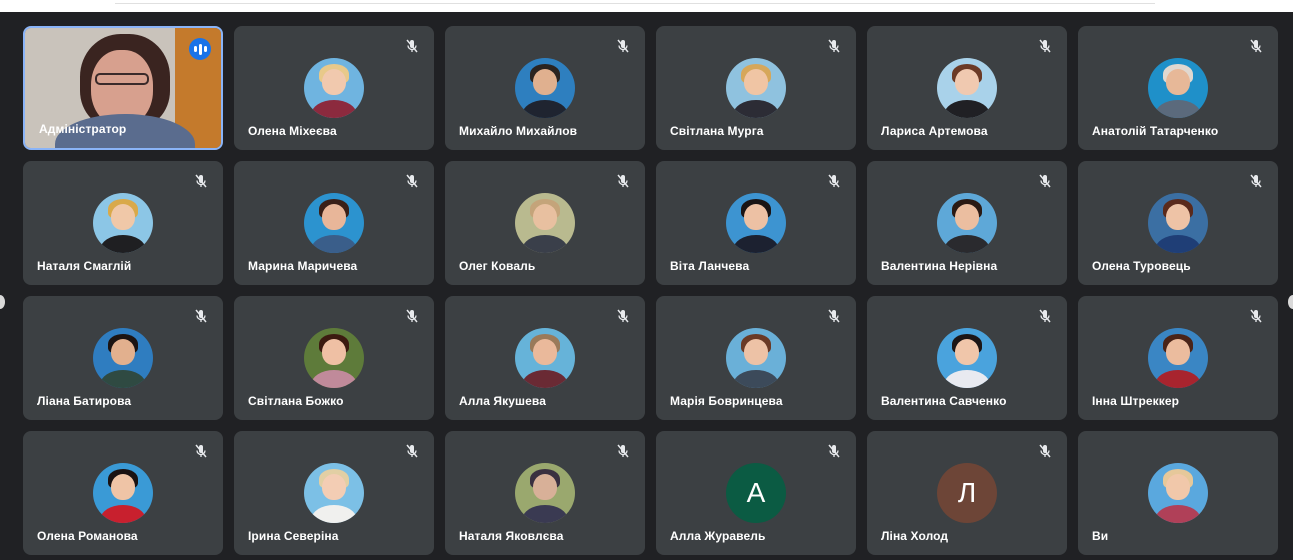 This screenshot has width=1293, height=560. I want to click on participant-name: Світлана Божко, so click(296, 401).